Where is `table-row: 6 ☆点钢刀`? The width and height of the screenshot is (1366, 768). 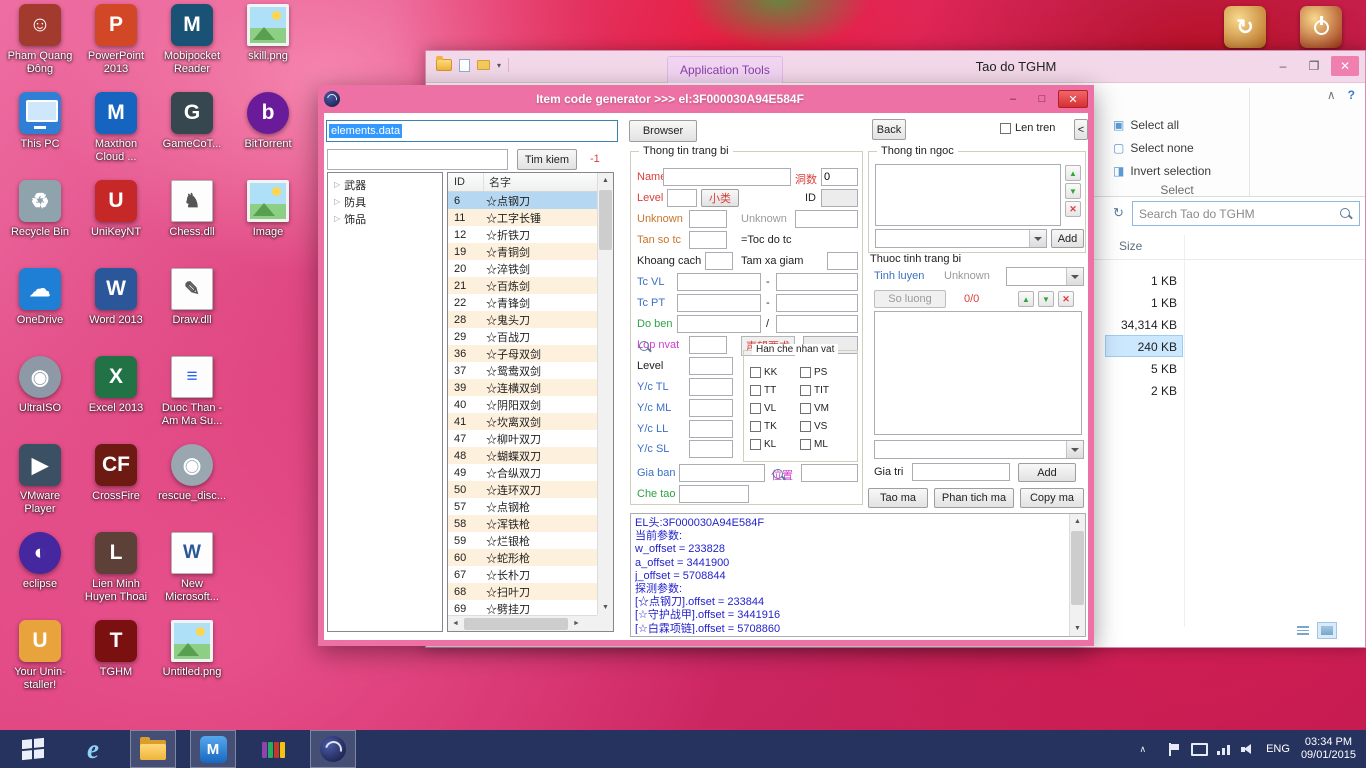 table-row: 6 ☆点钢刀 is located at coordinates (522, 200).